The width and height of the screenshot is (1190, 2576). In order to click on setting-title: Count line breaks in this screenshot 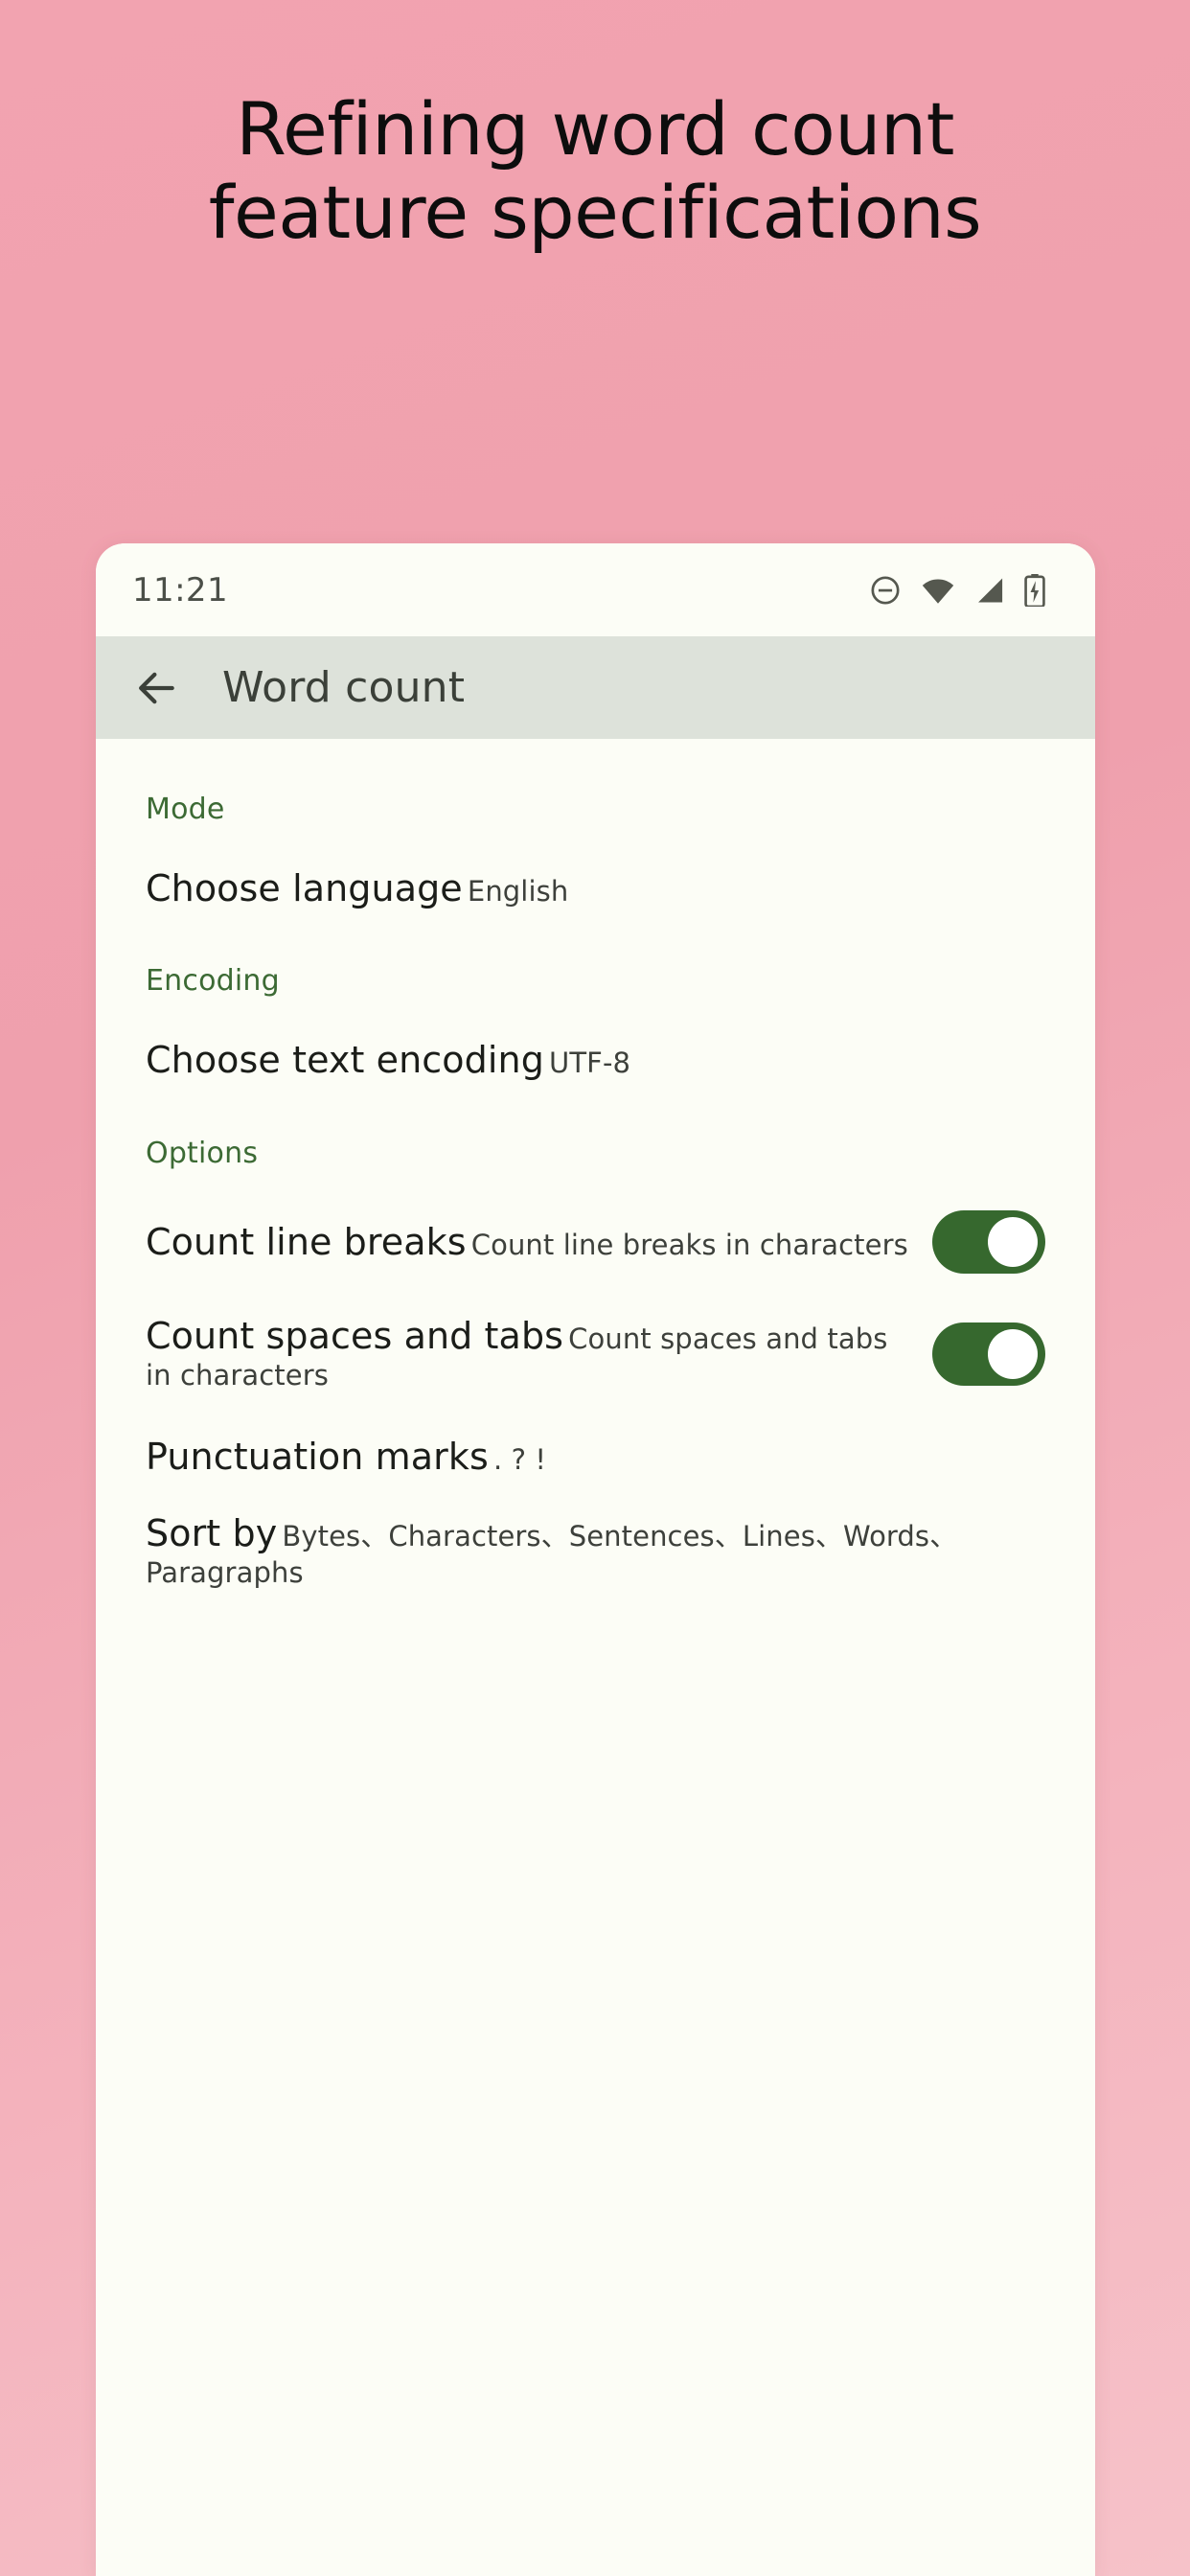, I will do `click(307, 1241)`.